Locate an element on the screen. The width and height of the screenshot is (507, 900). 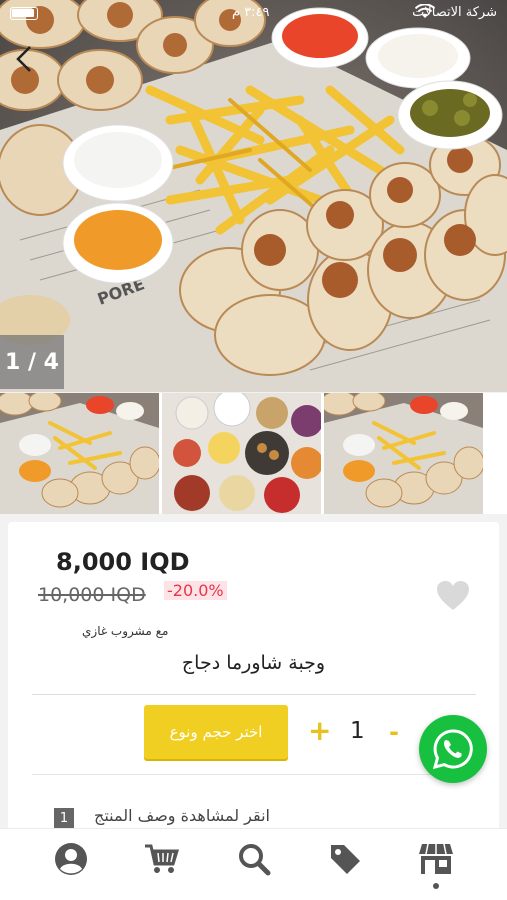
price: 8,000 IQD is located at coordinates (123, 562).